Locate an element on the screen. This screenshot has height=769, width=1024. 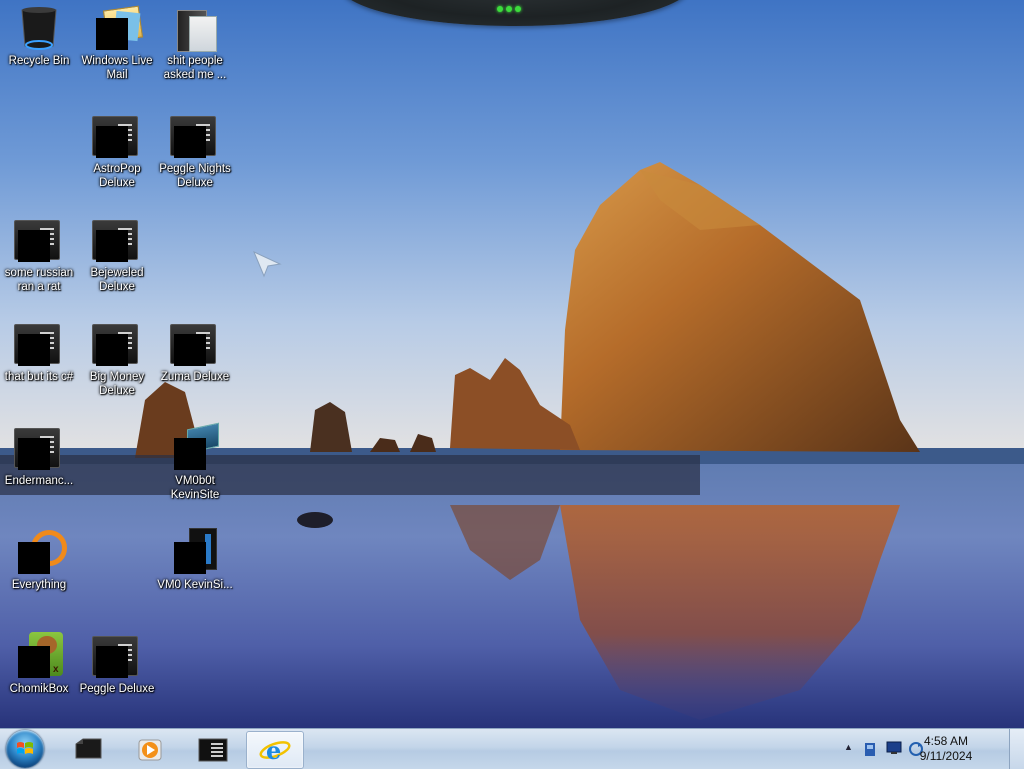
desktop-icon-big-money-deluxe: Big Money Deluxe is located at coordinates (117, 359).